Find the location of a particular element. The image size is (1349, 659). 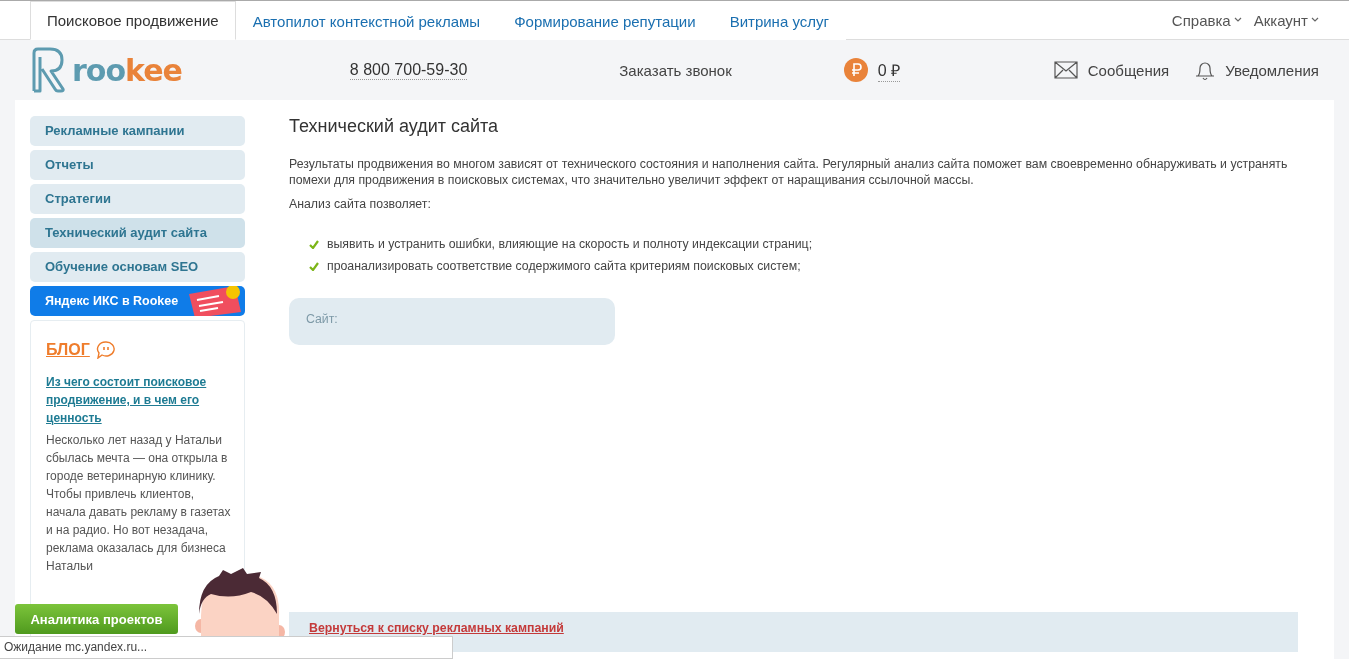

promo-banner: Яндекс ИКС в Rookee is located at coordinates (137, 301).